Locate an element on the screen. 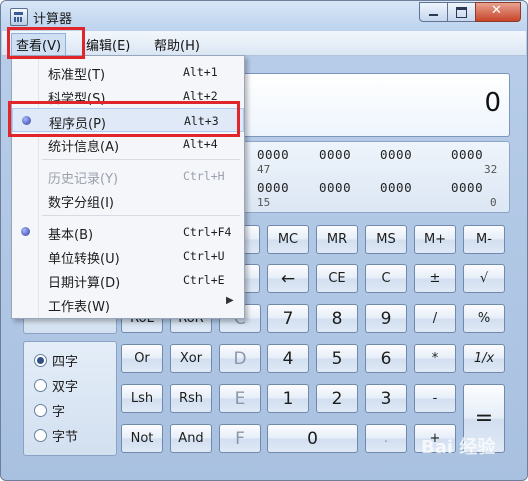 This screenshot has width=528, height=481. backspace-button: ← is located at coordinates (288, 278).